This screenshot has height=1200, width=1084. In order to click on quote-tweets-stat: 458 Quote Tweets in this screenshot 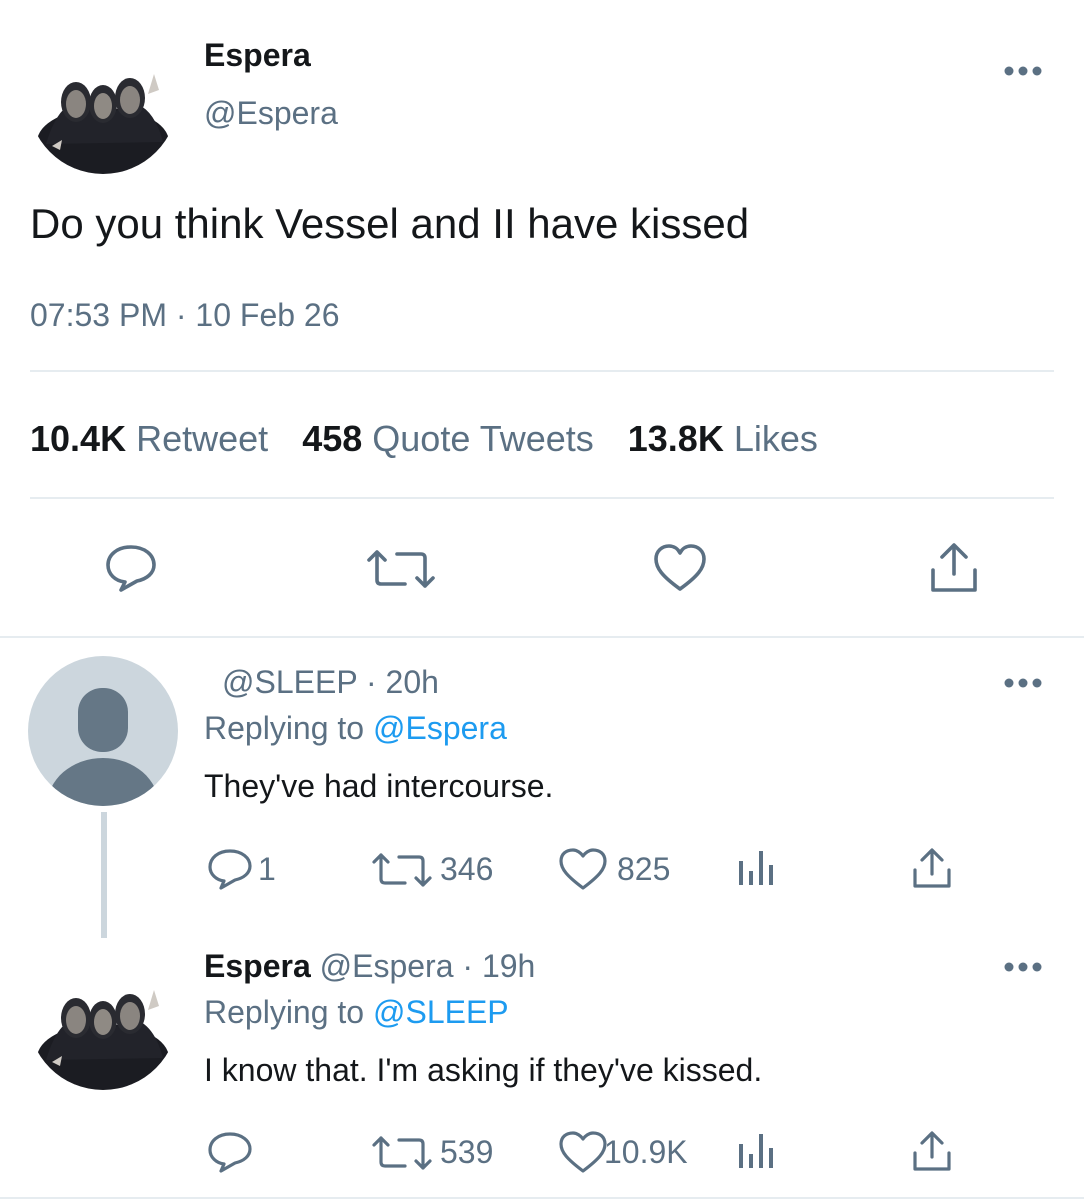, I will do `click(453, 438)`.